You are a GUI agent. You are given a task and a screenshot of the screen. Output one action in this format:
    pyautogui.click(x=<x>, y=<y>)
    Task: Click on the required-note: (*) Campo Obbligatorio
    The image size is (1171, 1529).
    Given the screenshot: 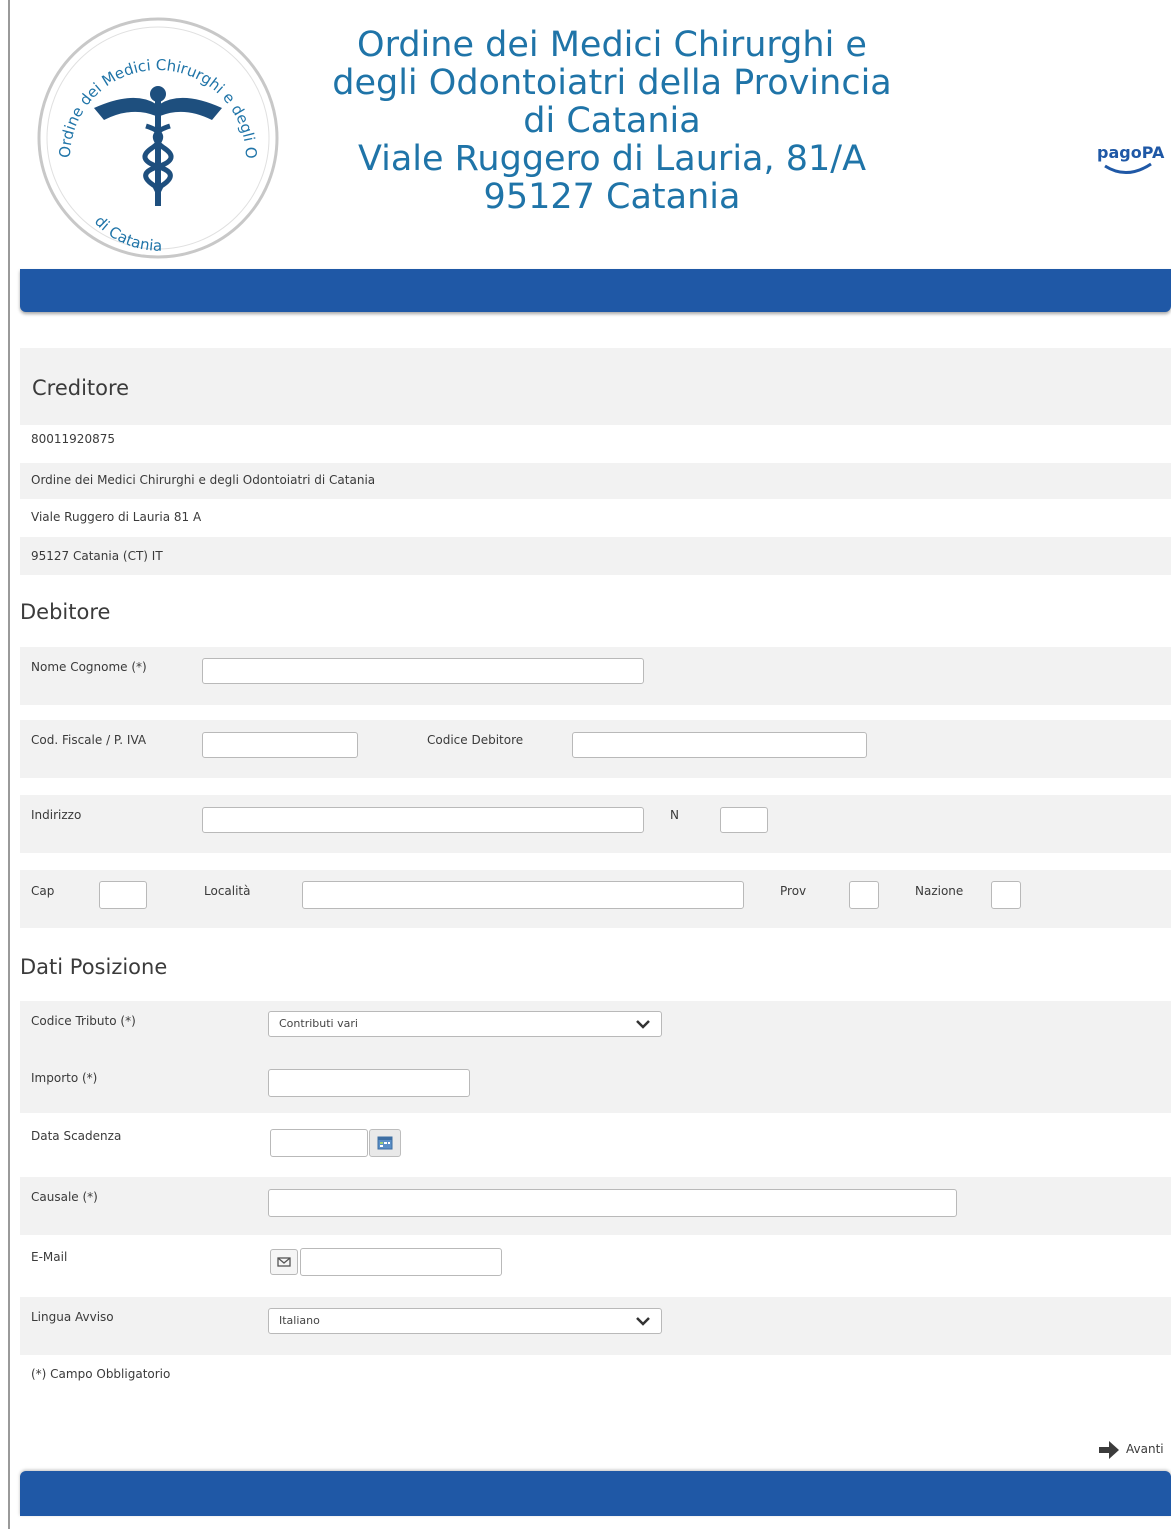 What is the action you would take?
    pyautogui.click(x=101, y=1374)
    